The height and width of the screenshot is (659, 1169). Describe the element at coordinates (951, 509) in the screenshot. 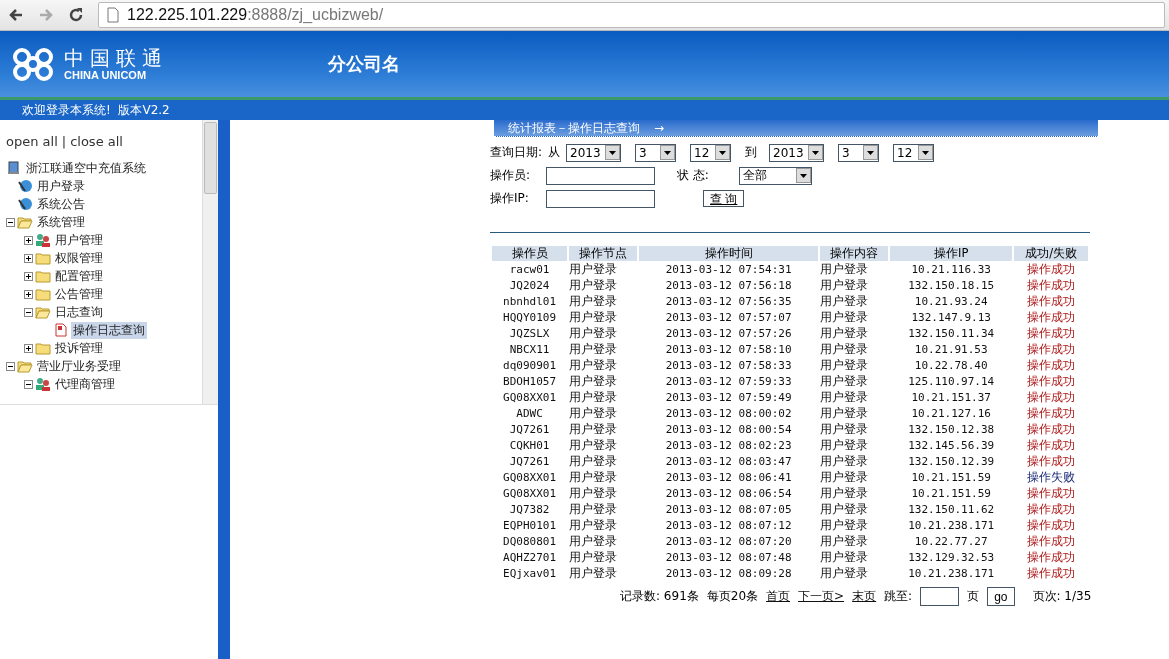

I see `table-cell-text: 132.150.11.62` at that location.